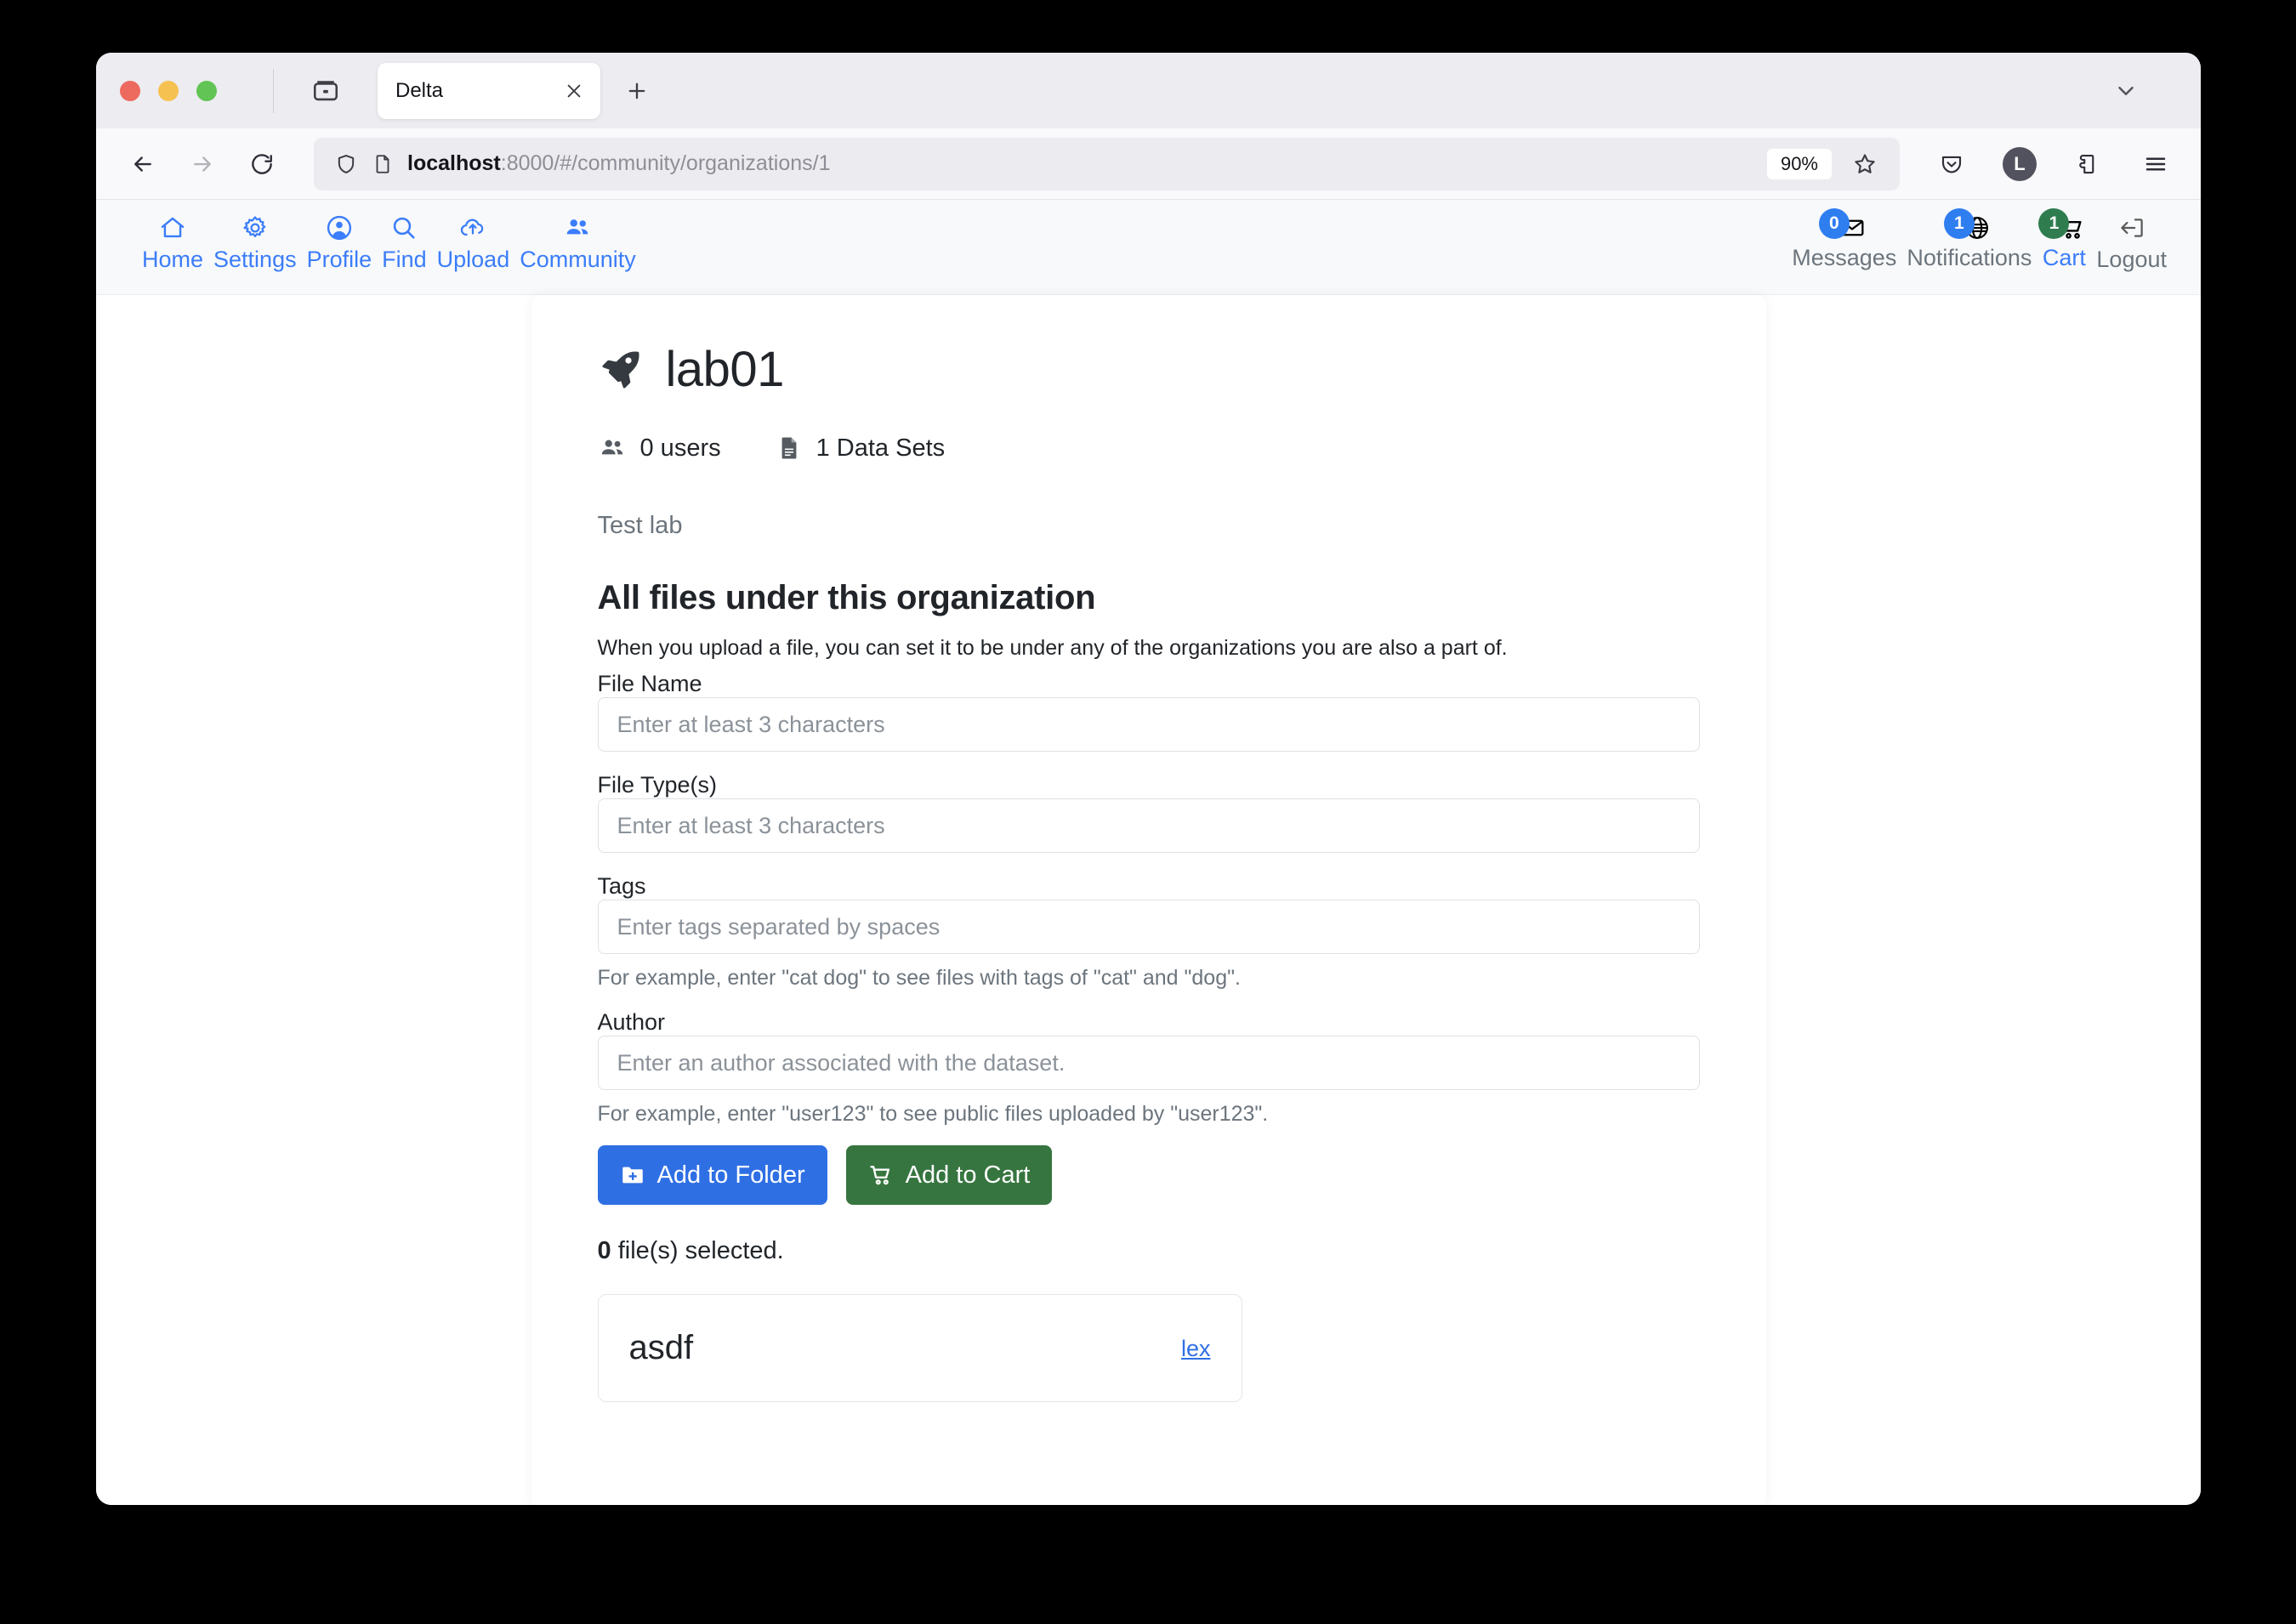  I want to click on nav-item-find: Find, so click(404, 240).